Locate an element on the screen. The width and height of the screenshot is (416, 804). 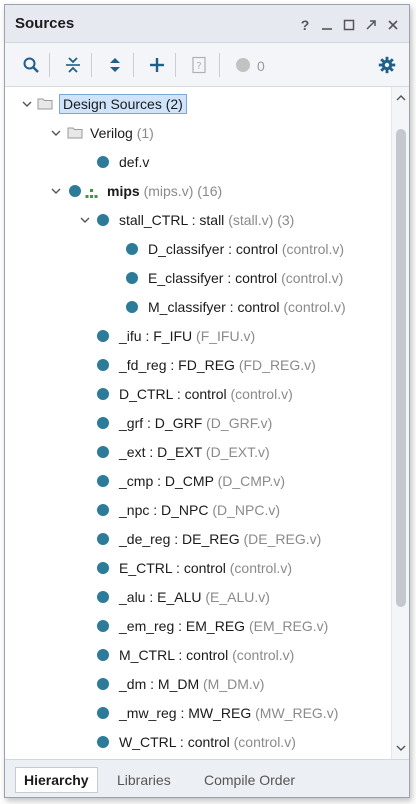
tree-node-module: W_CTRL : control (control.v) is located at coordinates (198, 742).